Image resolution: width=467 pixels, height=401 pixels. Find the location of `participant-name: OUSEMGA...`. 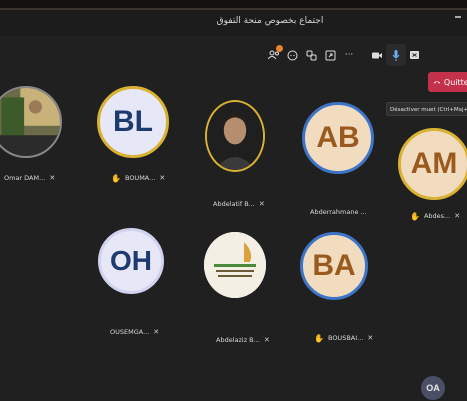

participant-name: OUSEMGA... is located at coordinates (130, 332).